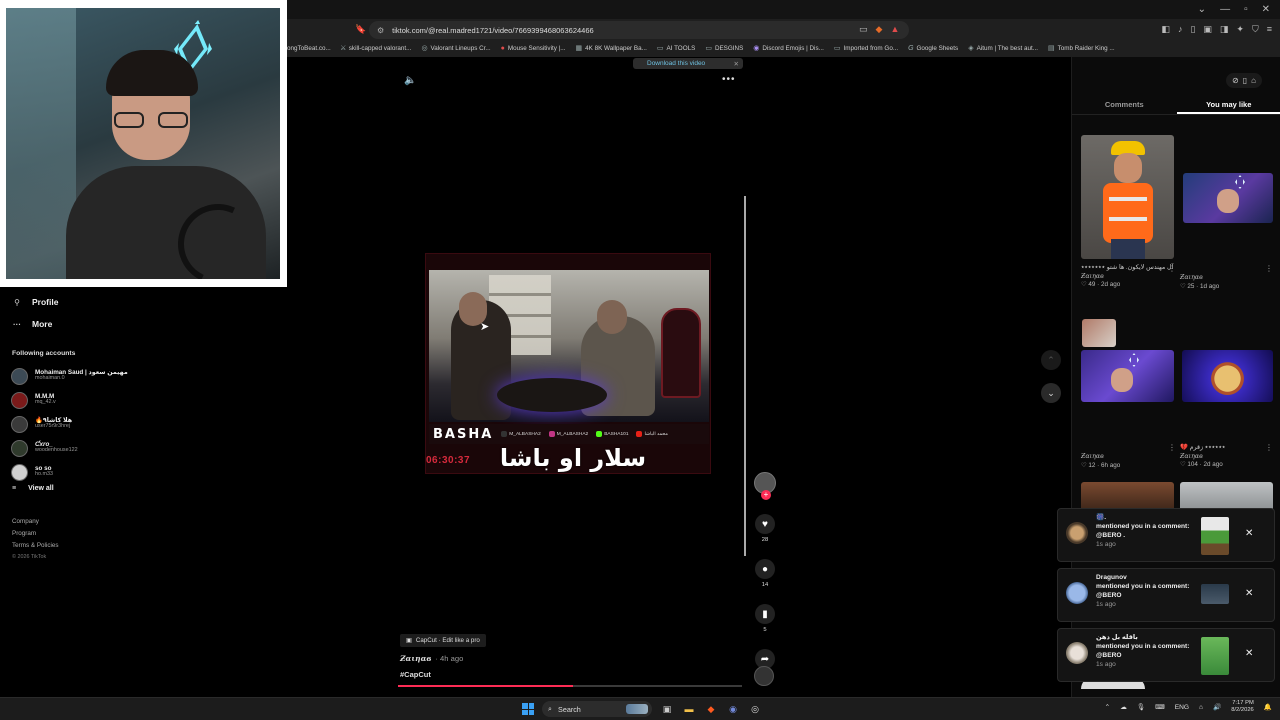 This screenshot has height=720, width=1280. What do you see at coordinates (528, 709) in the screenshot?
I see `windows-start-icon` at bounding box center [528, 709].